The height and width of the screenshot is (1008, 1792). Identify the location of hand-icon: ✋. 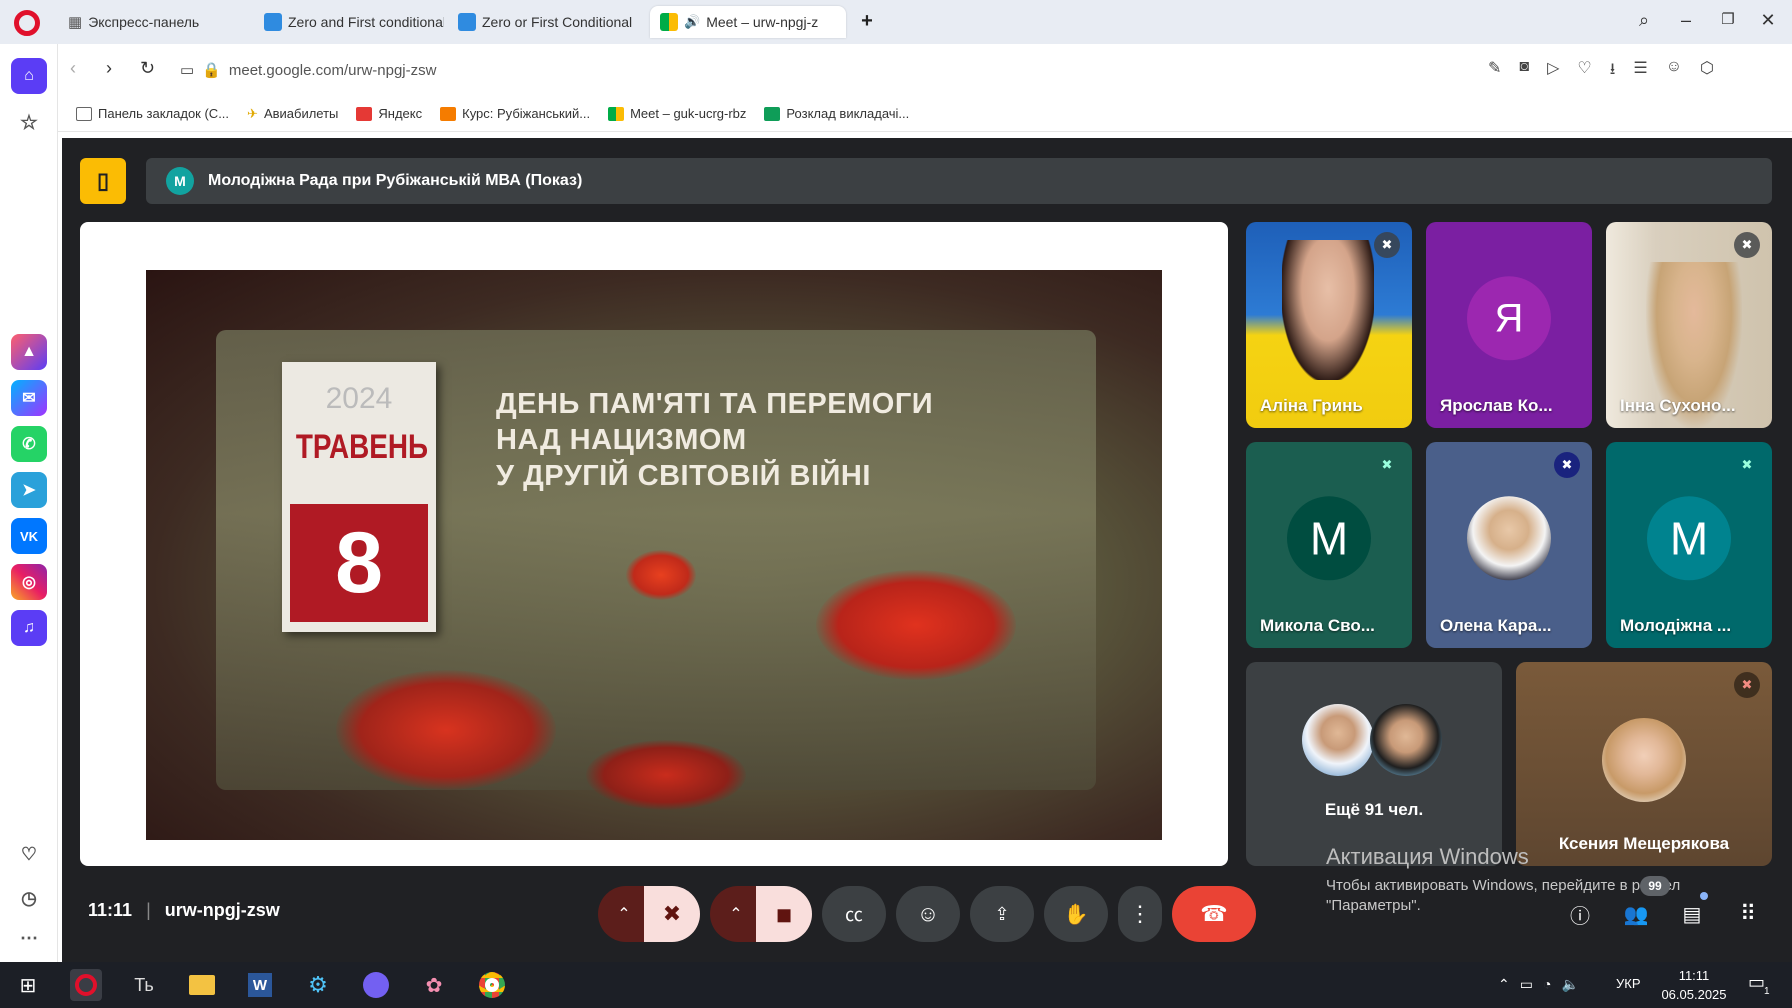
(1076, 914).